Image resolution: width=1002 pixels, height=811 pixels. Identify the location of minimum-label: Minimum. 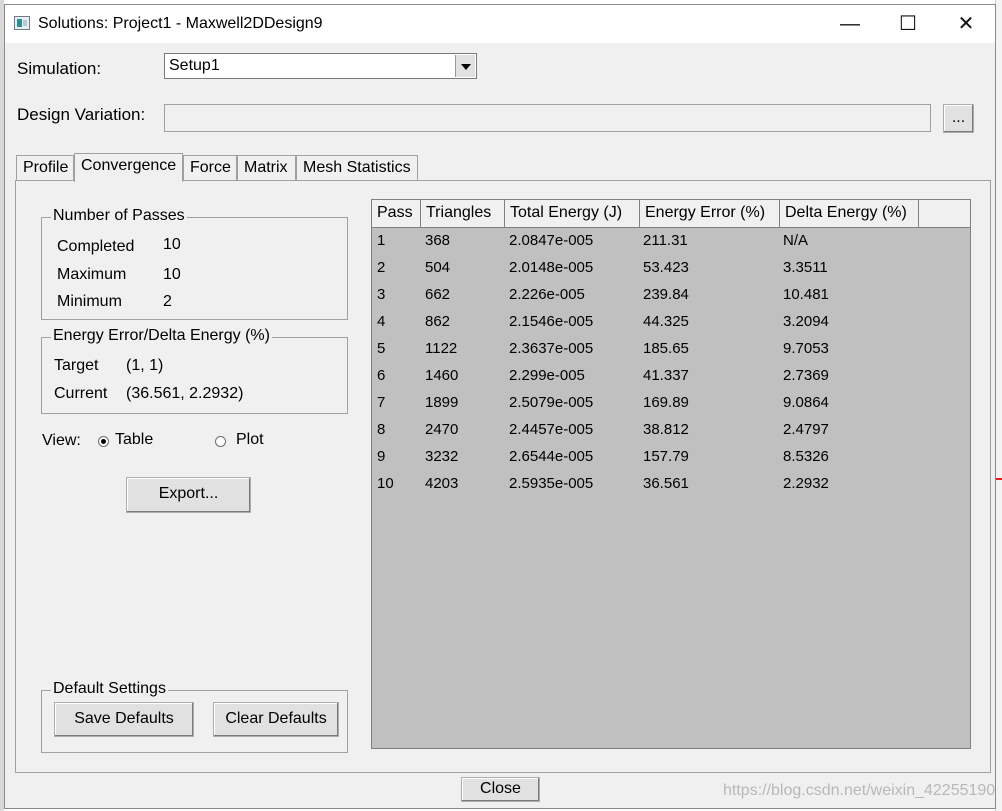
(89, 301).